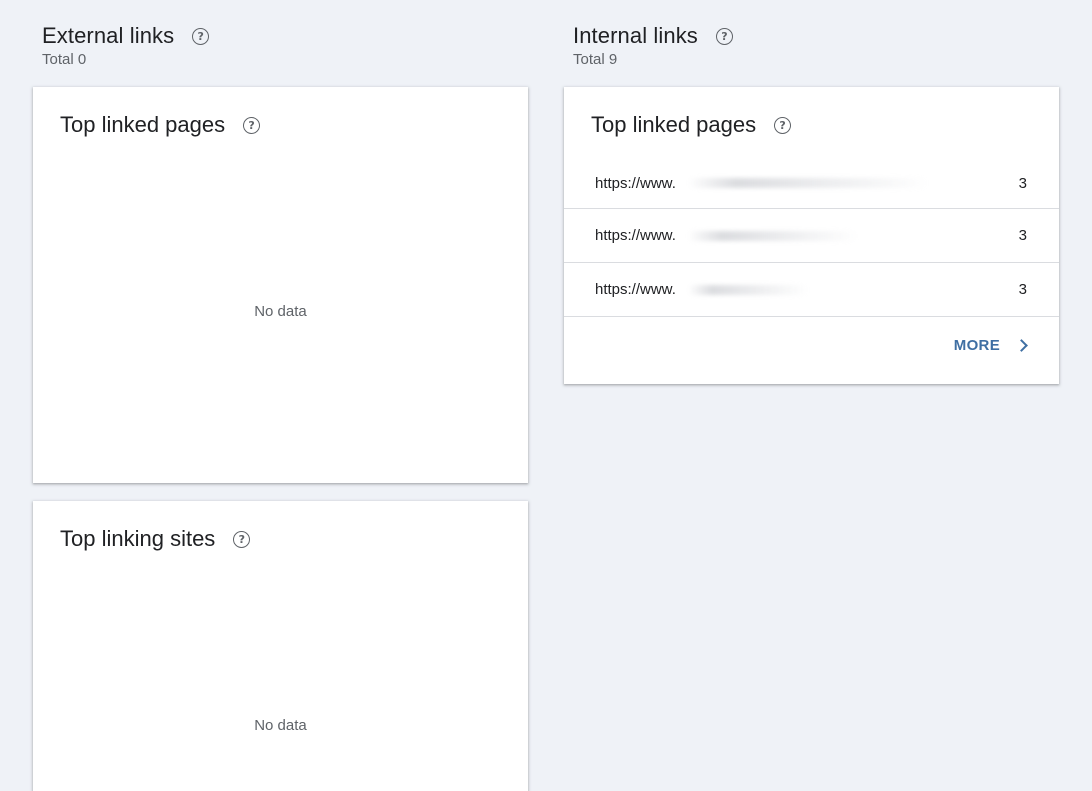 Image resolution: width=1092 pixels, height=791 pixels. Describe the element at coordinates (976, 345) in the screenshot. I see `more-label: MORE` at that location.